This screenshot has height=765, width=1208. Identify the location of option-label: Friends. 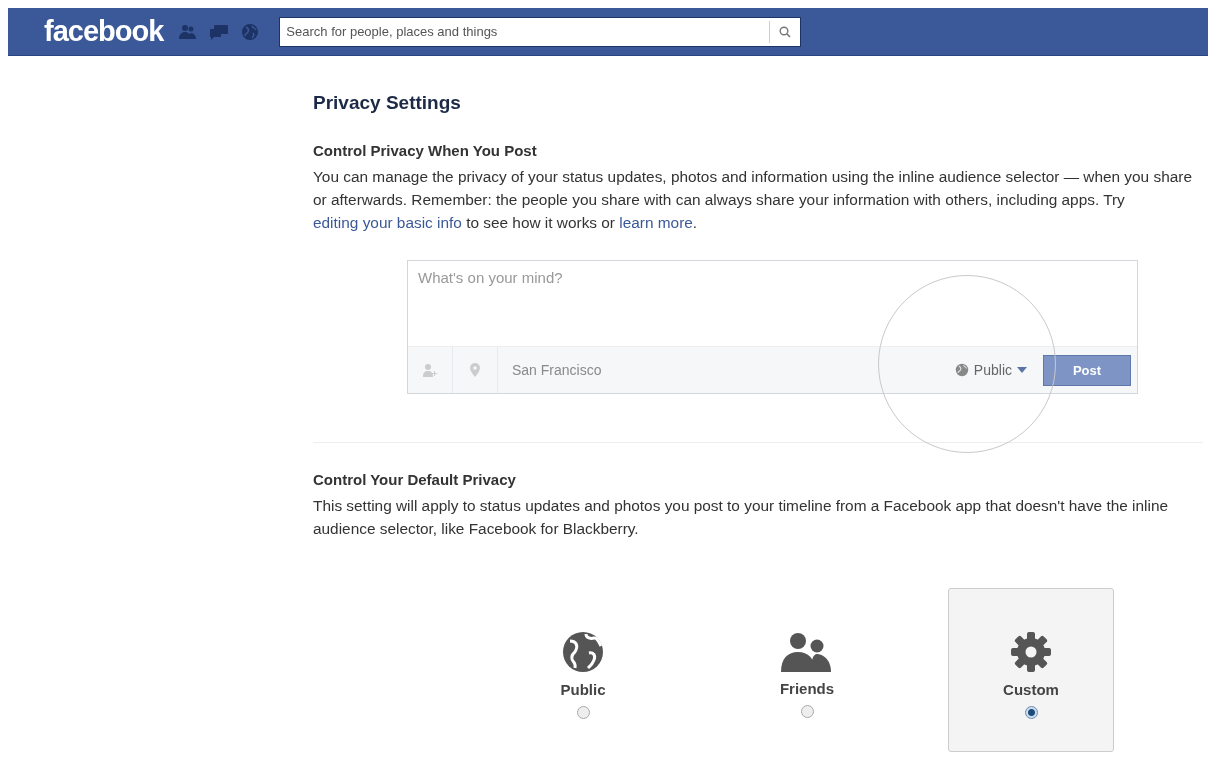
(807, 688).